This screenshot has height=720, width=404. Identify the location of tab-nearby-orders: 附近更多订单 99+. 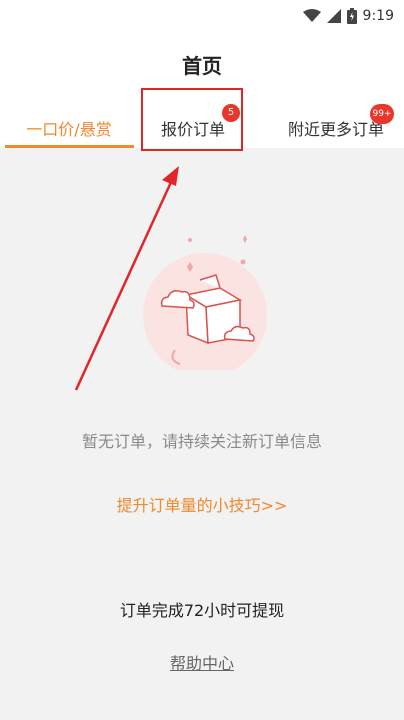
(336, 119).